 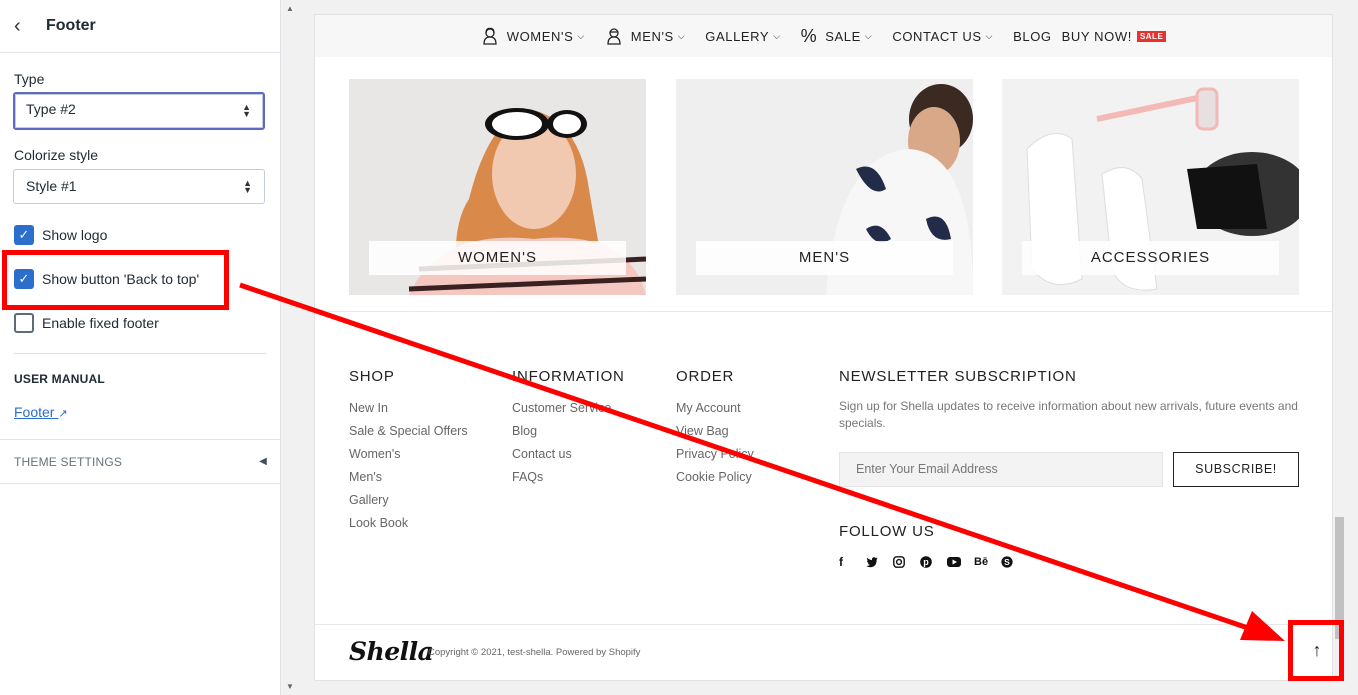 I want to click on enable-fixed-footer-checkbox, so click(x=24, y=323).